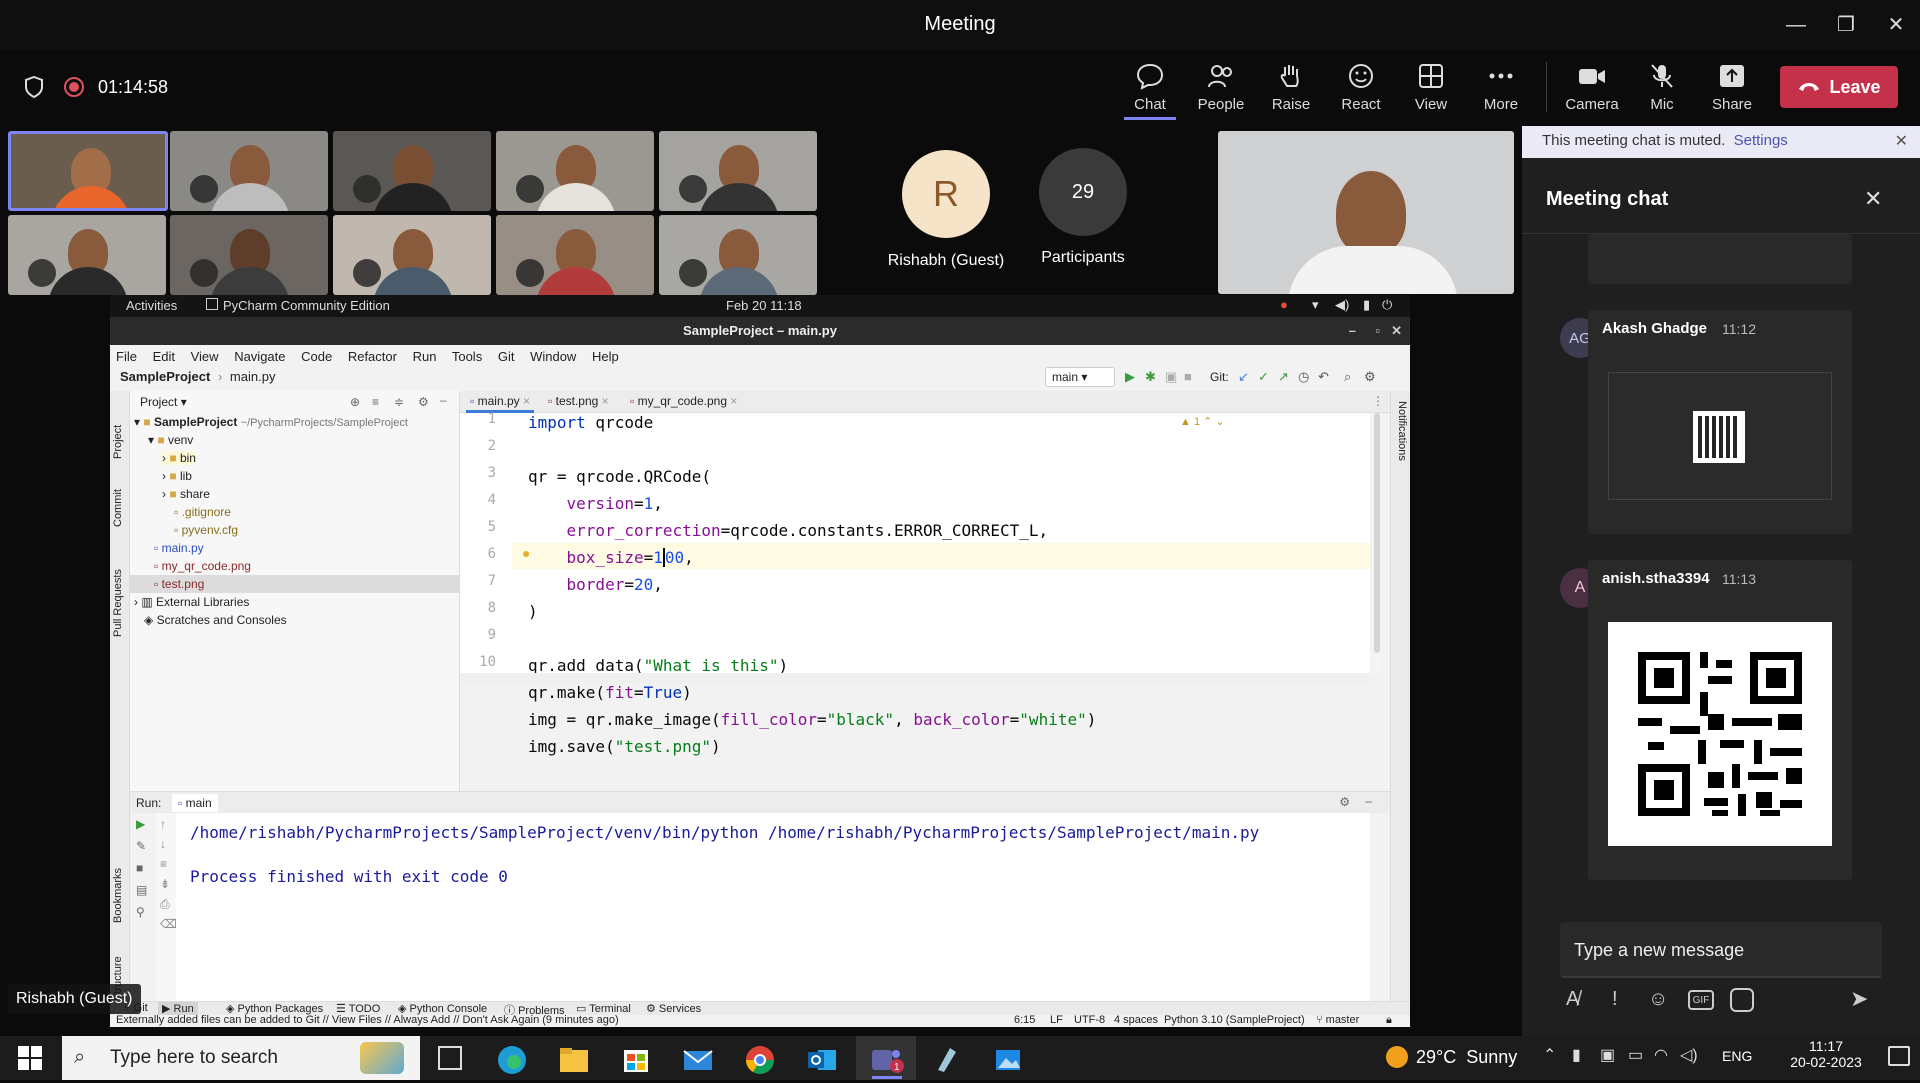  Describe the element at coordinates (1377, 543) in the screenshot. I see `editor-scrollbar` at that location.